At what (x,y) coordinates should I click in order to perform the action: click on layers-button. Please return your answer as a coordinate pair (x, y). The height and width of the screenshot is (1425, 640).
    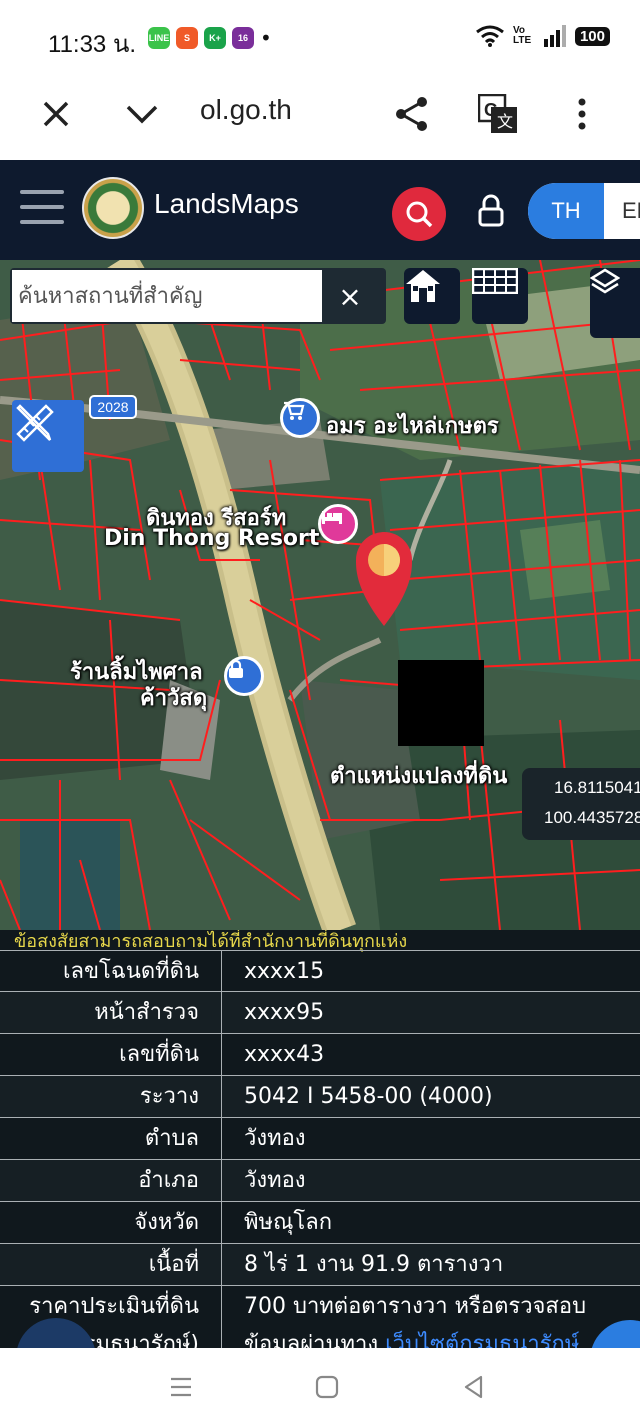
    Looking at the image, I should click on (615, 303).